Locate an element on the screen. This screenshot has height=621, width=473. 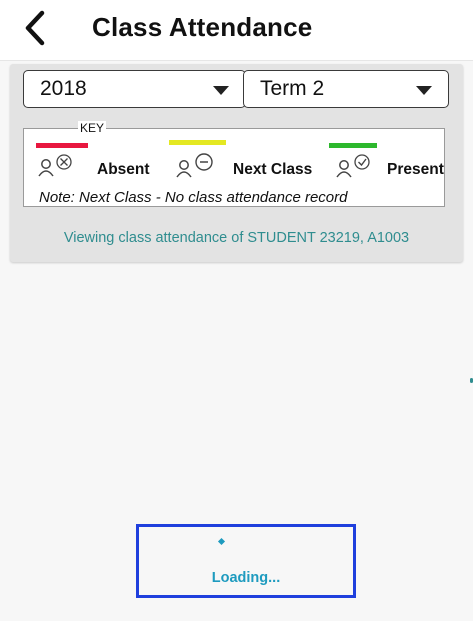
person-minus-icon is located at coordinates (194, 165).